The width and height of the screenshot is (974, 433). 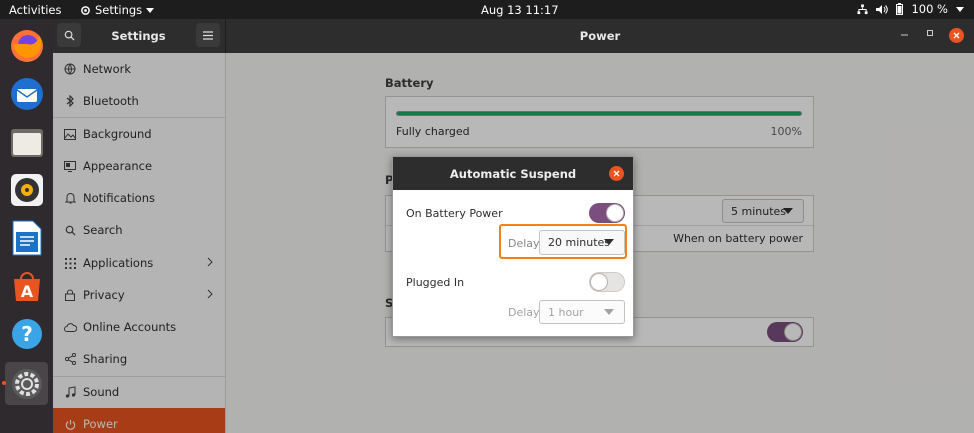 I want to click on dock-thunderbird, so click(x=26, y=93).